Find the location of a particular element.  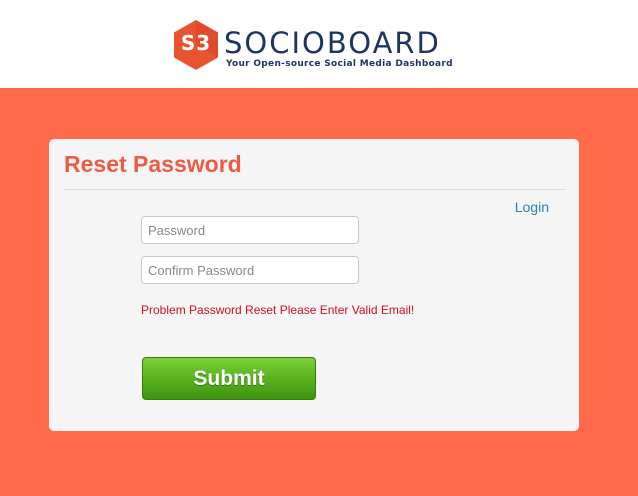

title-divider is located at coordinates (315, 189).